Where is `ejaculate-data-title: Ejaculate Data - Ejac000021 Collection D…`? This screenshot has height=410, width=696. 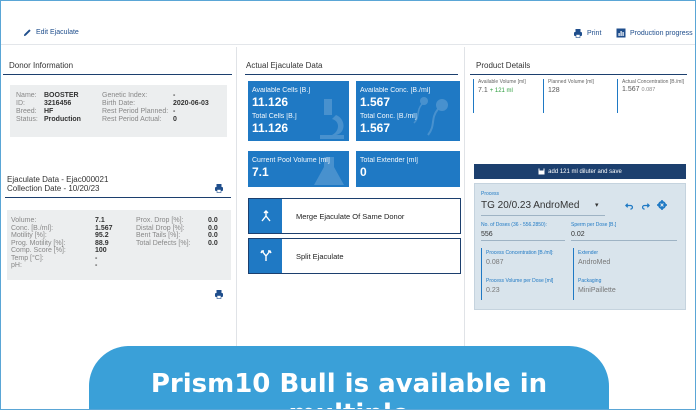 ejaculate-data-title: Ejaculate Data - Ejac000021 Collection D… is located at coordinates (57, 184).